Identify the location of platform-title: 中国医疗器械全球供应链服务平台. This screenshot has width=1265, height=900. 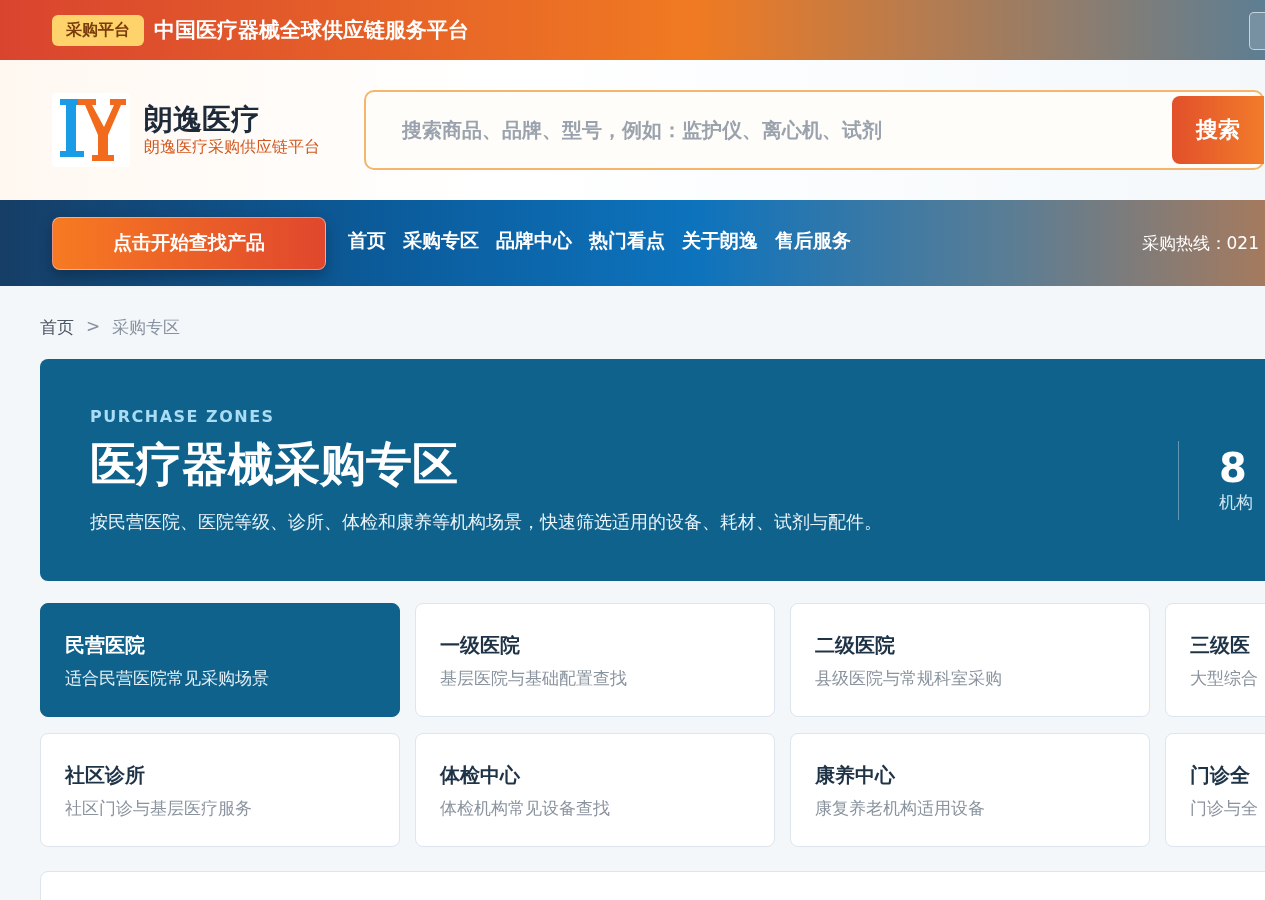
(311, 30).